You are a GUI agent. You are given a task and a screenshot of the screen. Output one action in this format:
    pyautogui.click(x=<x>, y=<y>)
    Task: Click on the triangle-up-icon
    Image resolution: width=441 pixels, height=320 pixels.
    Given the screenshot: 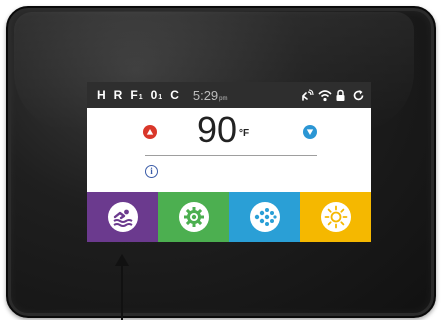 What is the action you would take?
    pyautogui.click(x=150, y=132)
    